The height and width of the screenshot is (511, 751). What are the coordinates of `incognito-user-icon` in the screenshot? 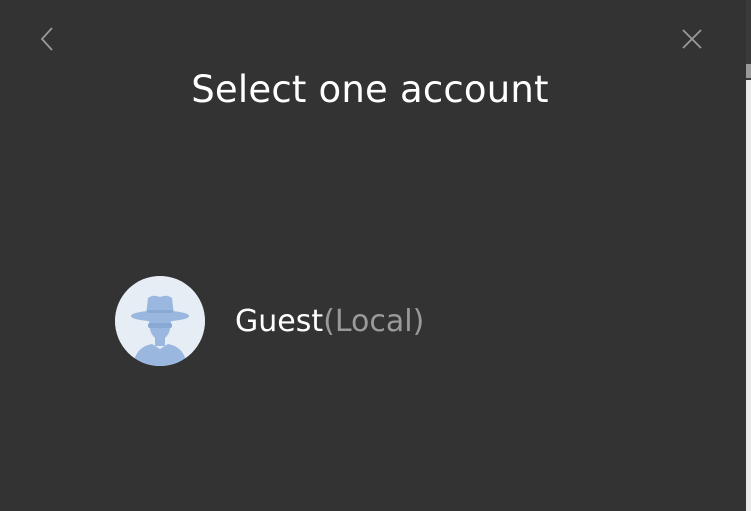 It's located at (160, 321).